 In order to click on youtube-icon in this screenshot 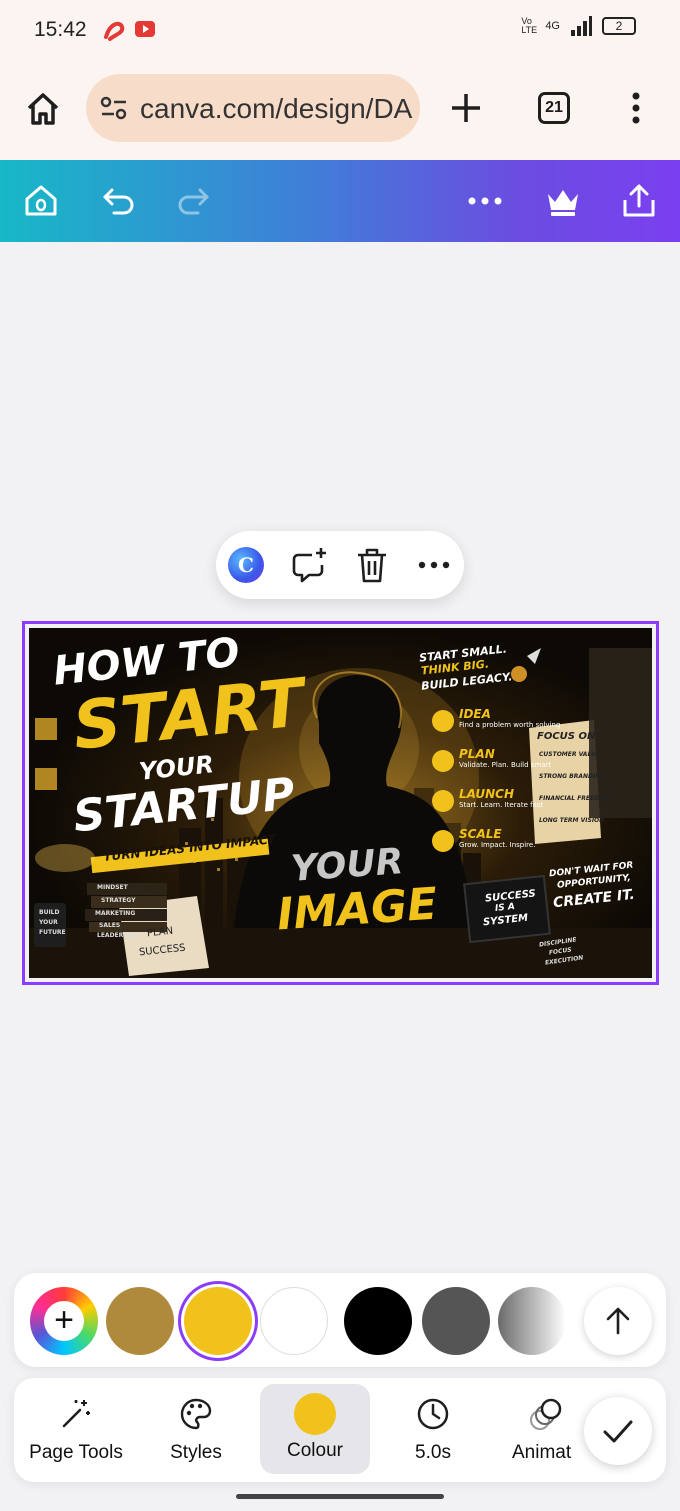, I will do `click(145, 29)`.